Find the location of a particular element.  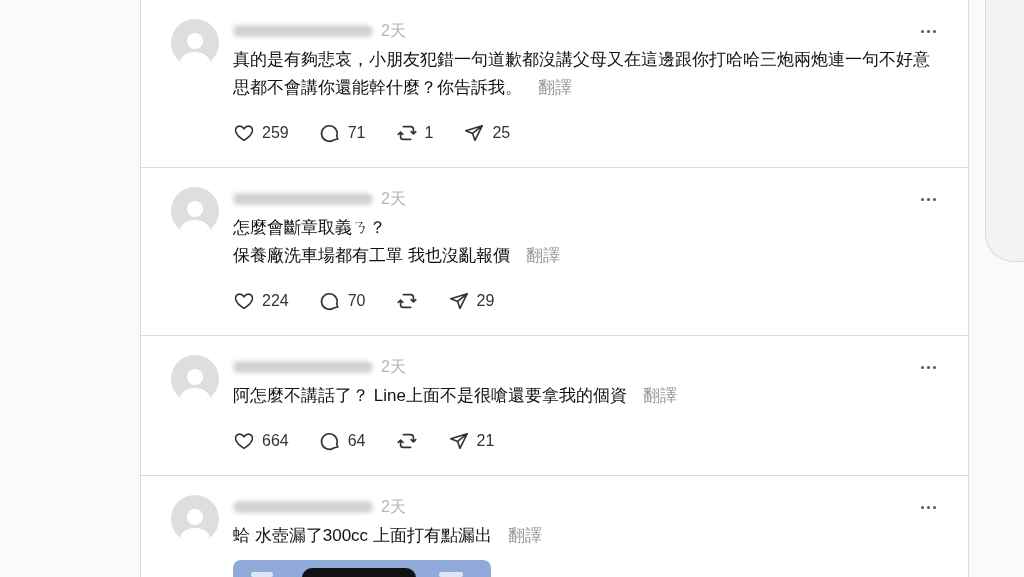

action-button: 29 is located at coordinates (471, 301).